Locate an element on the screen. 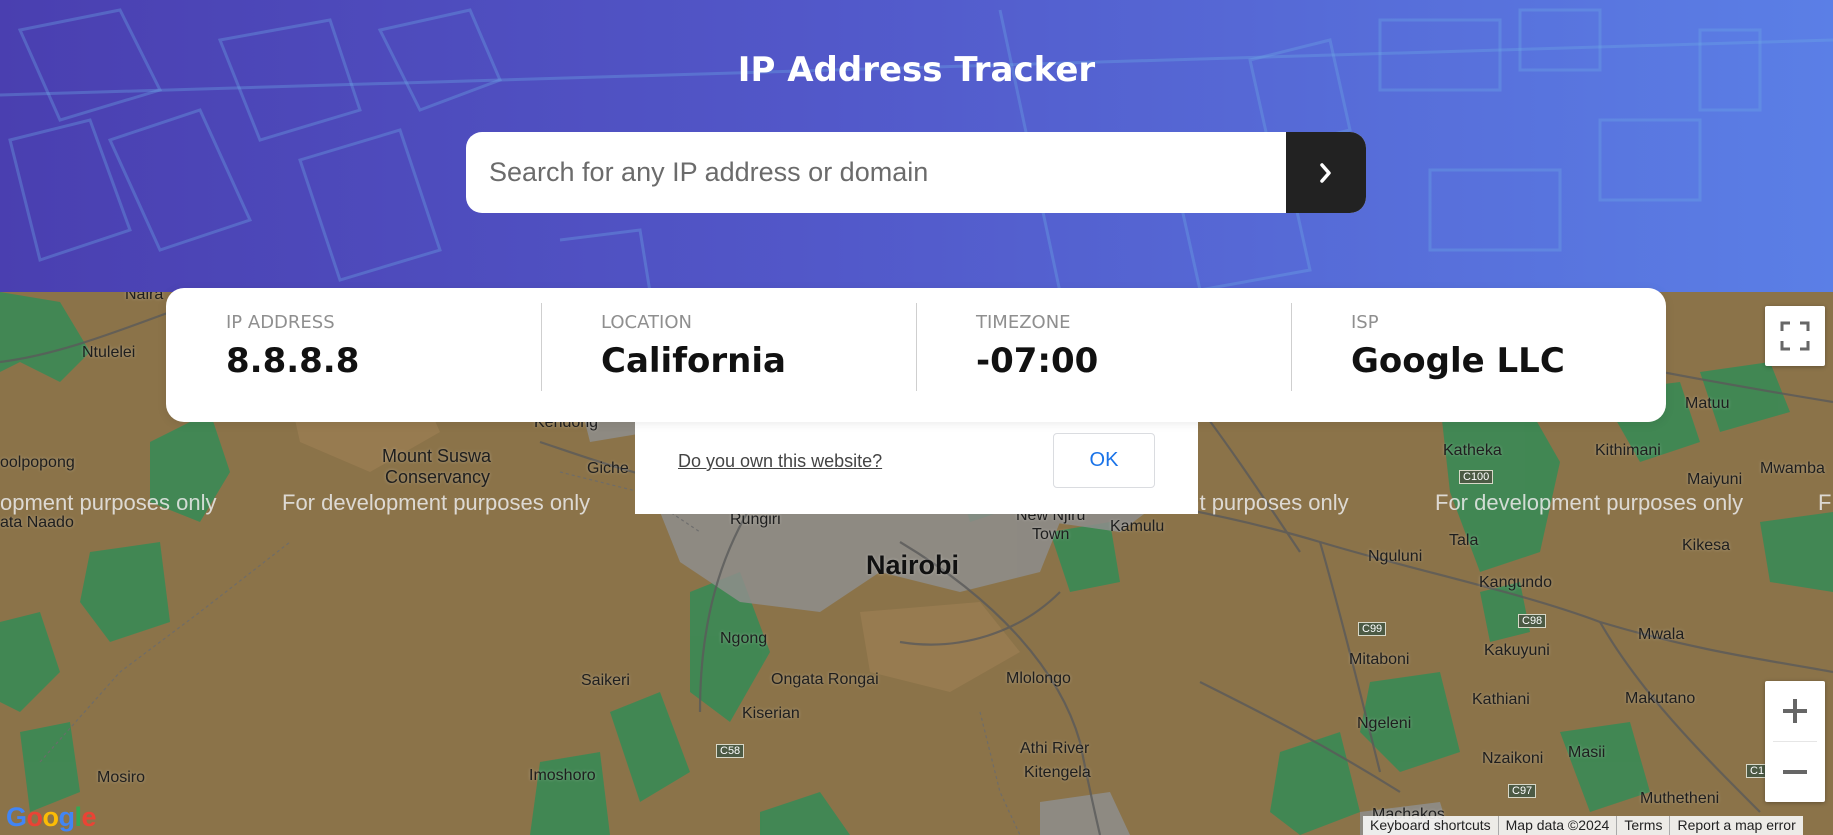 This screenshot has height=835, width=1833. place-label: Imoshoro is located at coordinates (562, 775).